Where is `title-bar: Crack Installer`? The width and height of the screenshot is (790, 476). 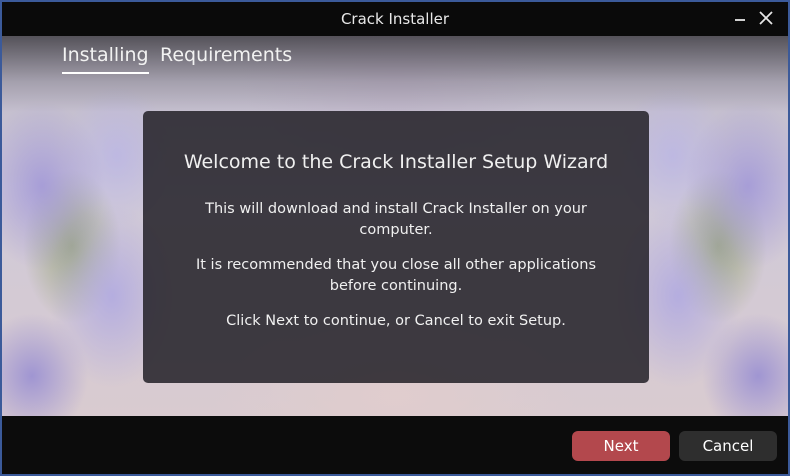 title-bar: Crack Installer is located at coordinates (395, 19).